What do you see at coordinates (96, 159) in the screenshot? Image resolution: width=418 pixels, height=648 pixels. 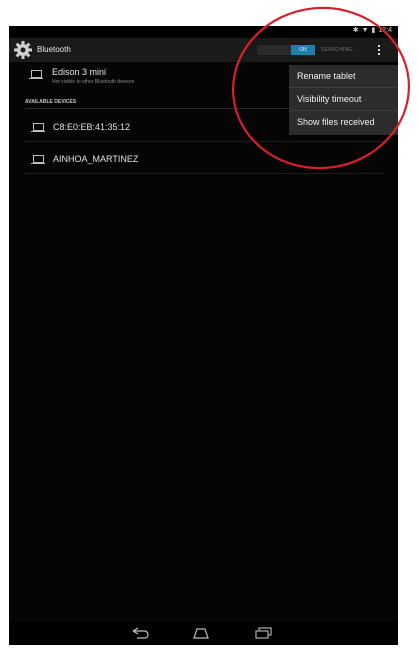 I see `device-name: AINHOA_MARTINEZ` at bounding box center [96, 159].